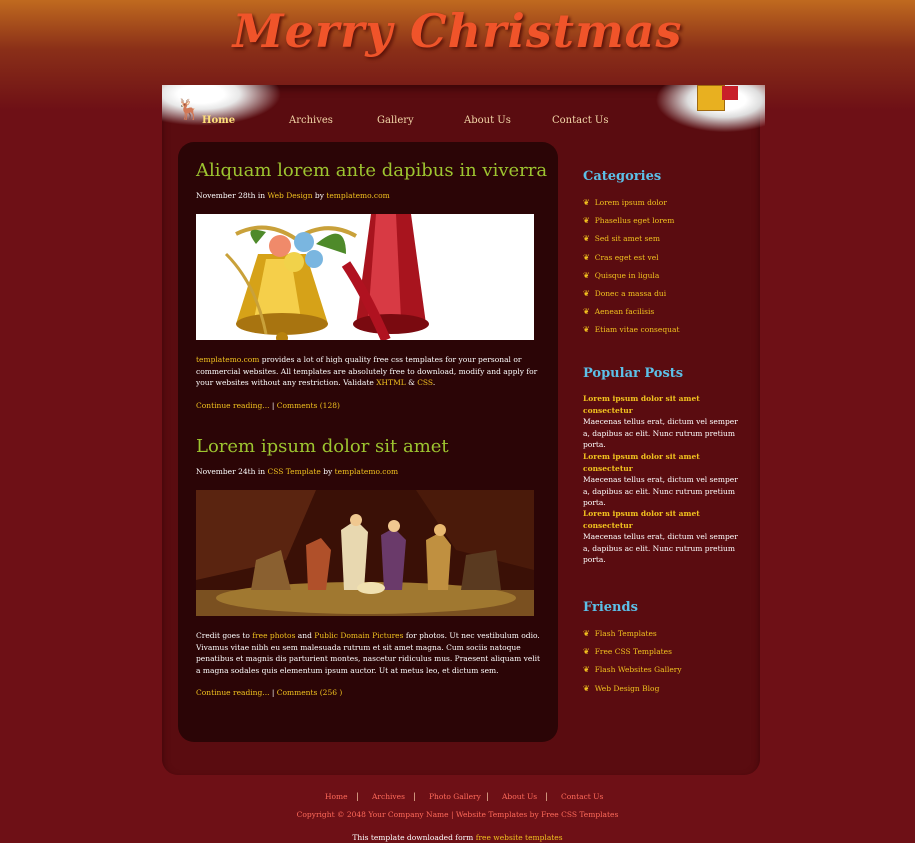 The image size is (915, 843). Describe the element at coordinates (311, 120) in the screenshot. I see `nav-archives: Archives` at that location.